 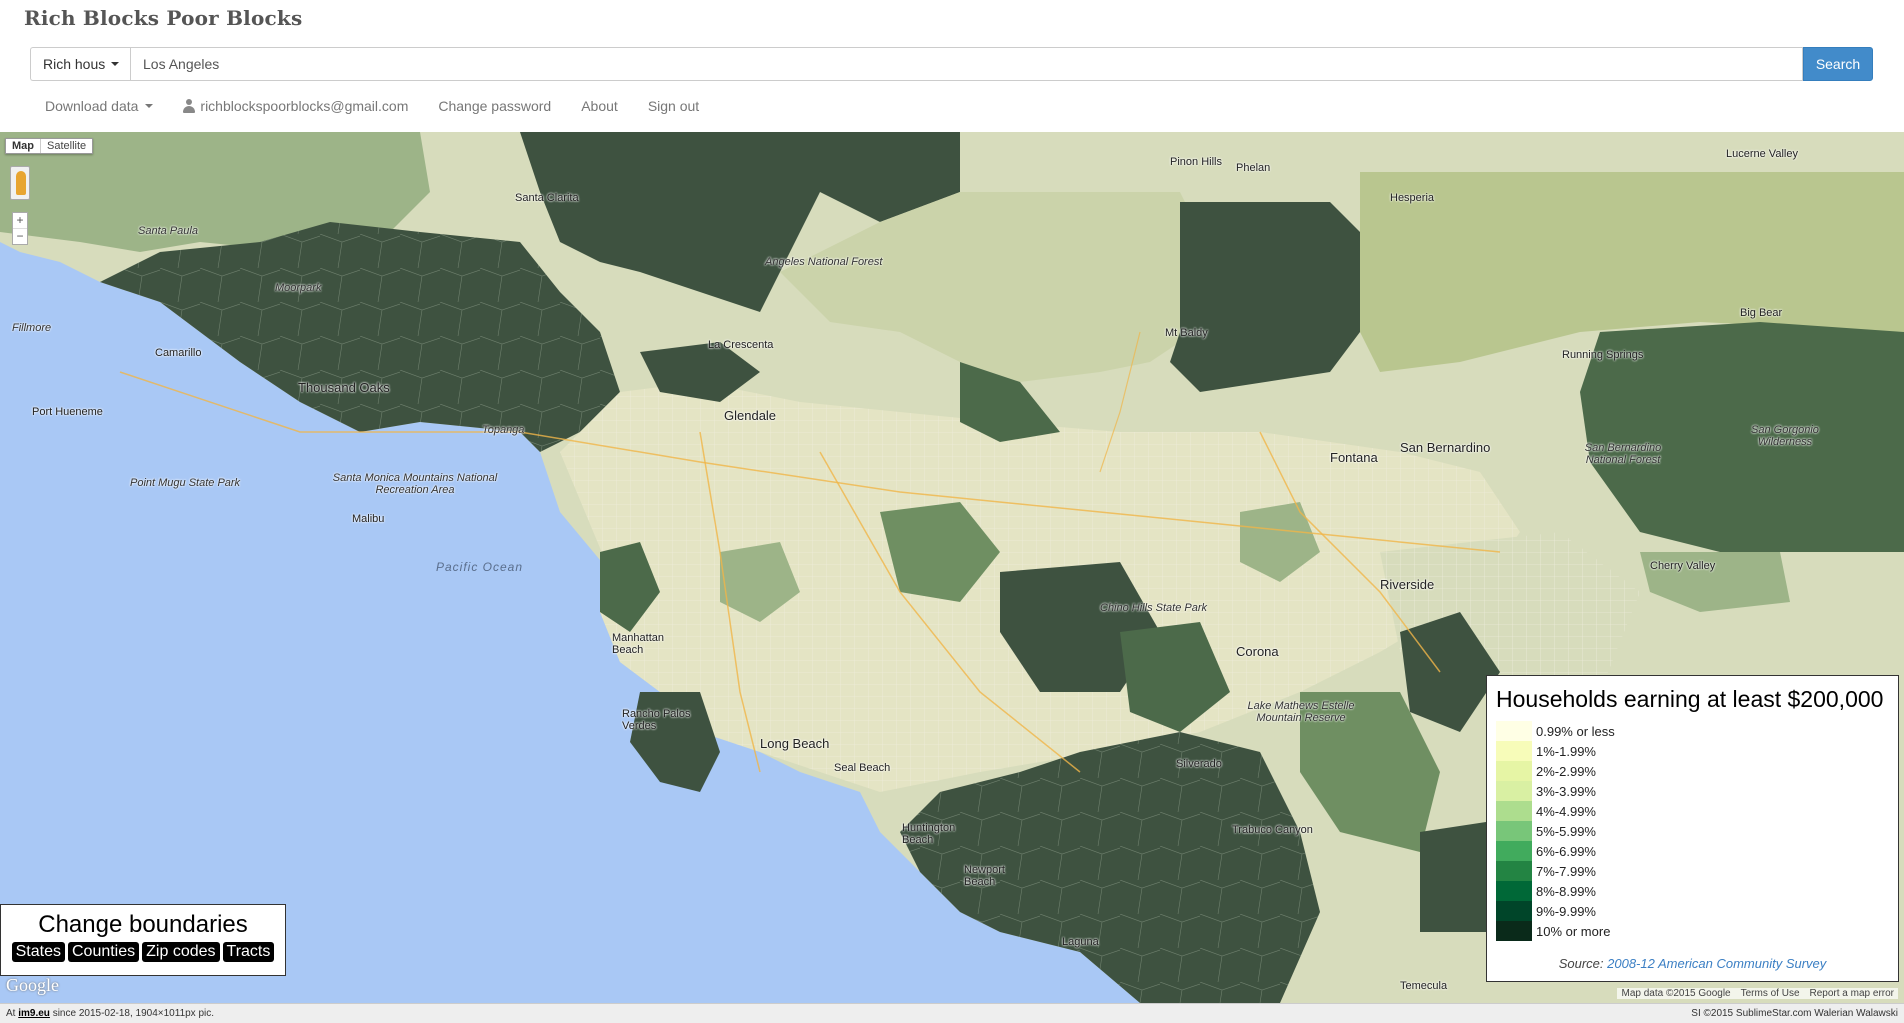 I want to click on legend-source-prefix: Source:, so click(x=1581, y=963).